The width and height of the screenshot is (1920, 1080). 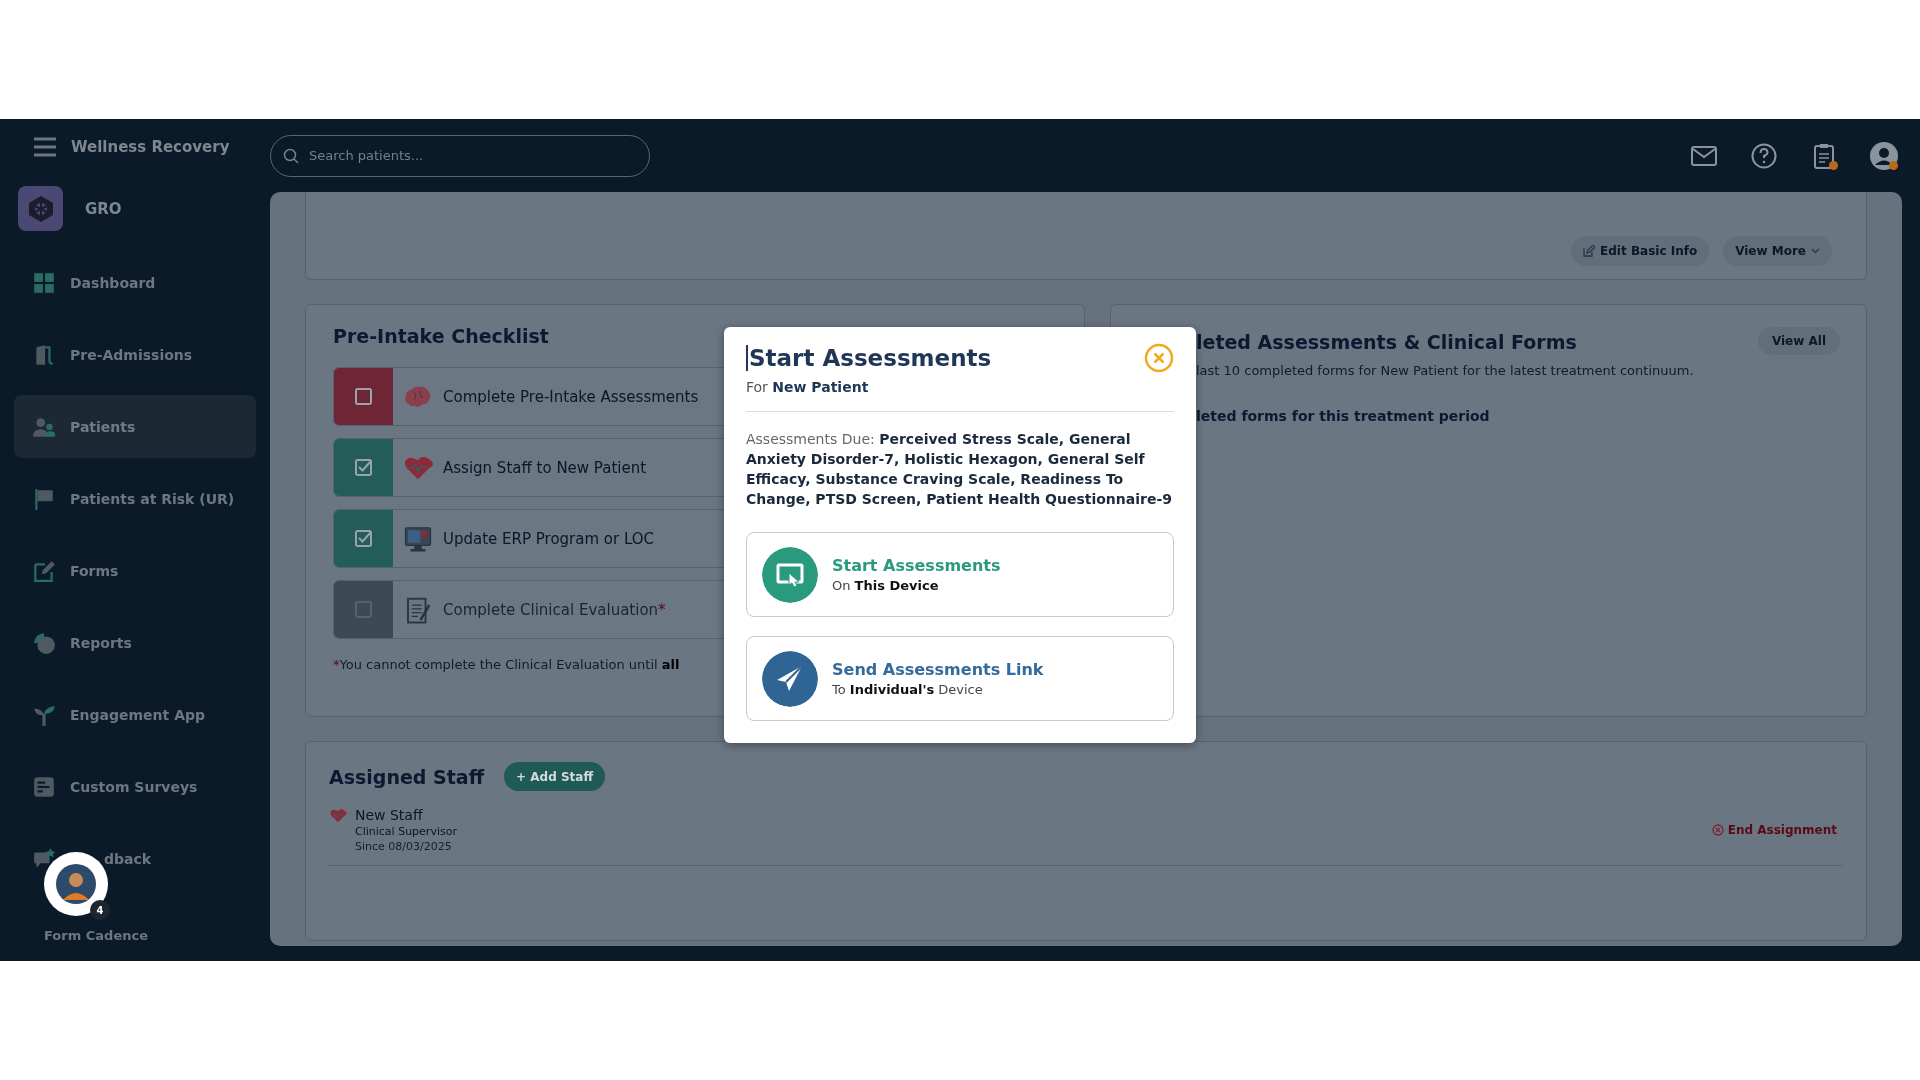 What do you see at coordinates (406, 831) in the screenshot?
I see `staff-role: Clinical Supervisor` at bounding box center [406, 831].